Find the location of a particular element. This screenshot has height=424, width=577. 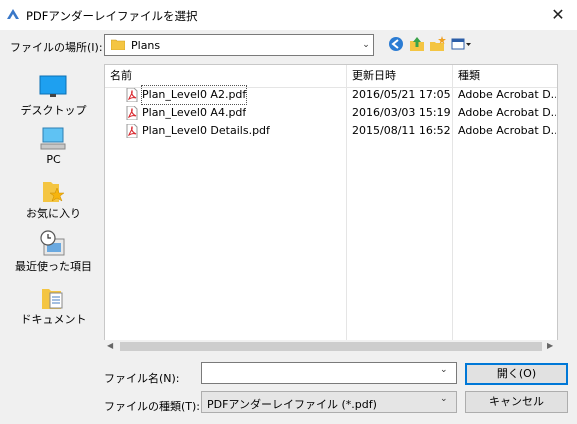

file-name: Plan_Level0 A2.pdf is located at coordinates (194, 95).